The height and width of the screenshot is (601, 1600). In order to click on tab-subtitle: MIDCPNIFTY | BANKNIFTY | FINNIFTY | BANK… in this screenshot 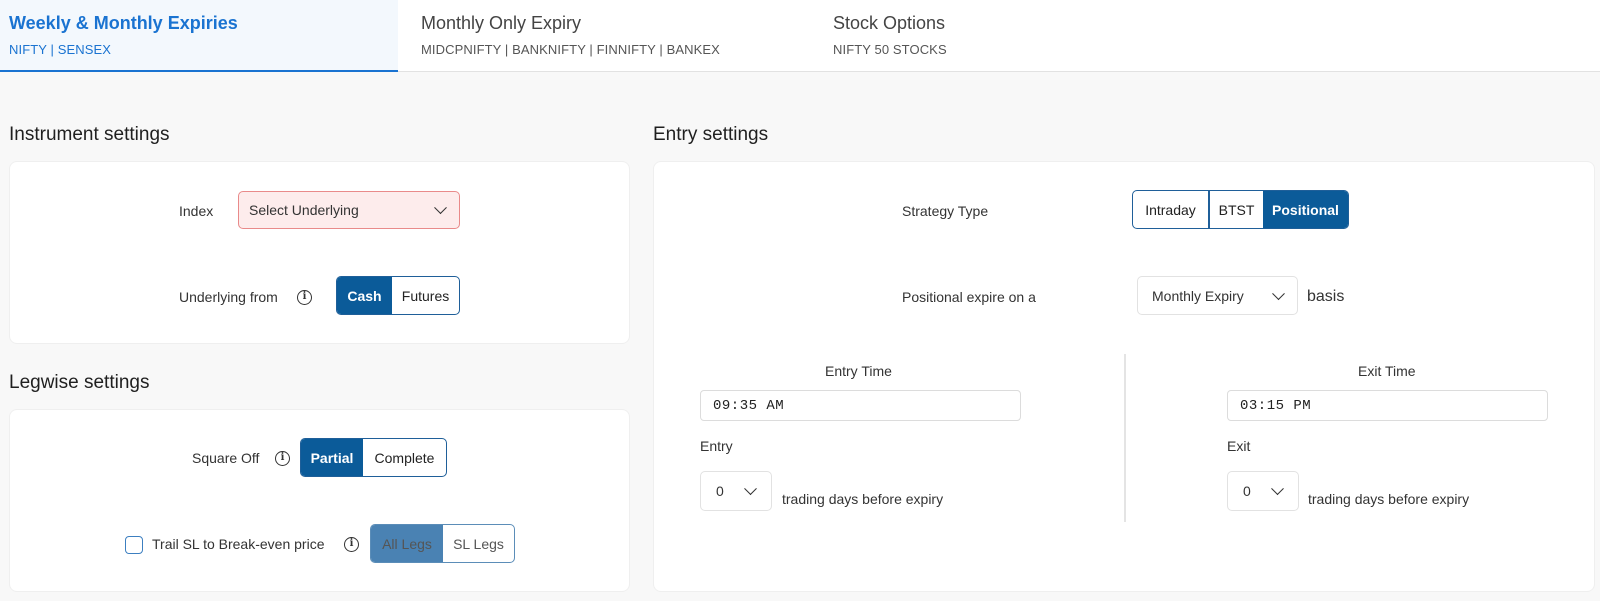, I will do `click(570, 49)`.